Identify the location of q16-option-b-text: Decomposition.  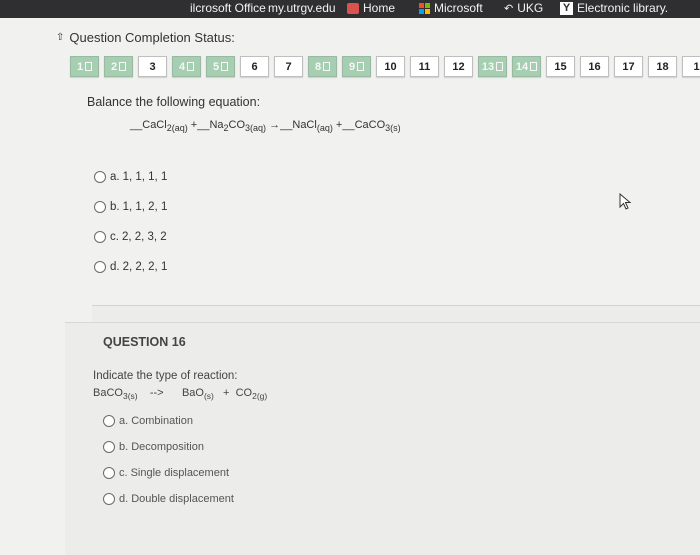
(167, 447).